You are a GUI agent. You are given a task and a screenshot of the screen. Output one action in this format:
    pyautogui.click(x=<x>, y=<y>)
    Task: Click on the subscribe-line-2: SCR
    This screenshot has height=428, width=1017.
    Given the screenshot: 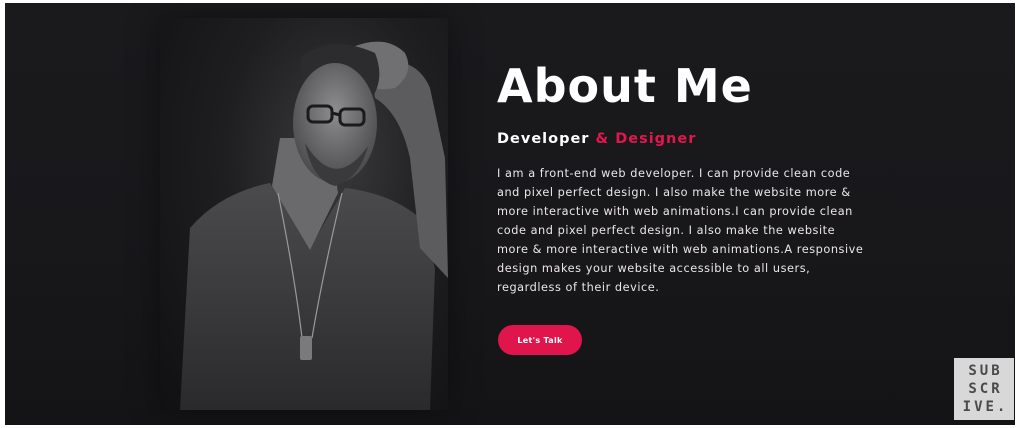 What is the action you would take?
    pyautogui.click(x=985, y=389)
    